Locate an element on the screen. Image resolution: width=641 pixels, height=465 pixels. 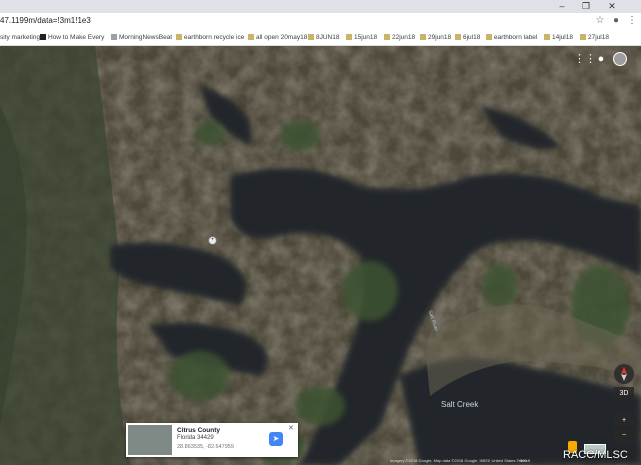
zoom-in-button: + is located at coordinates (624, 420).